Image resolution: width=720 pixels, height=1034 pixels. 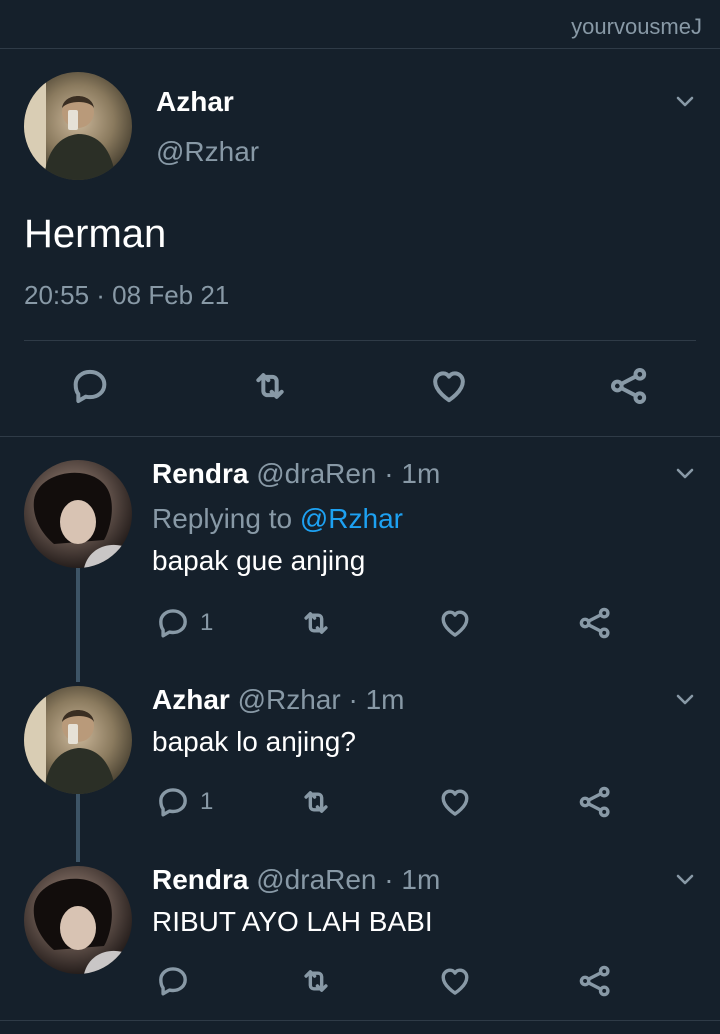 What do you see at coordinates (195, 102) in the screenshot?
I see `author-name: Azhar` at bounding box center [195, 102].